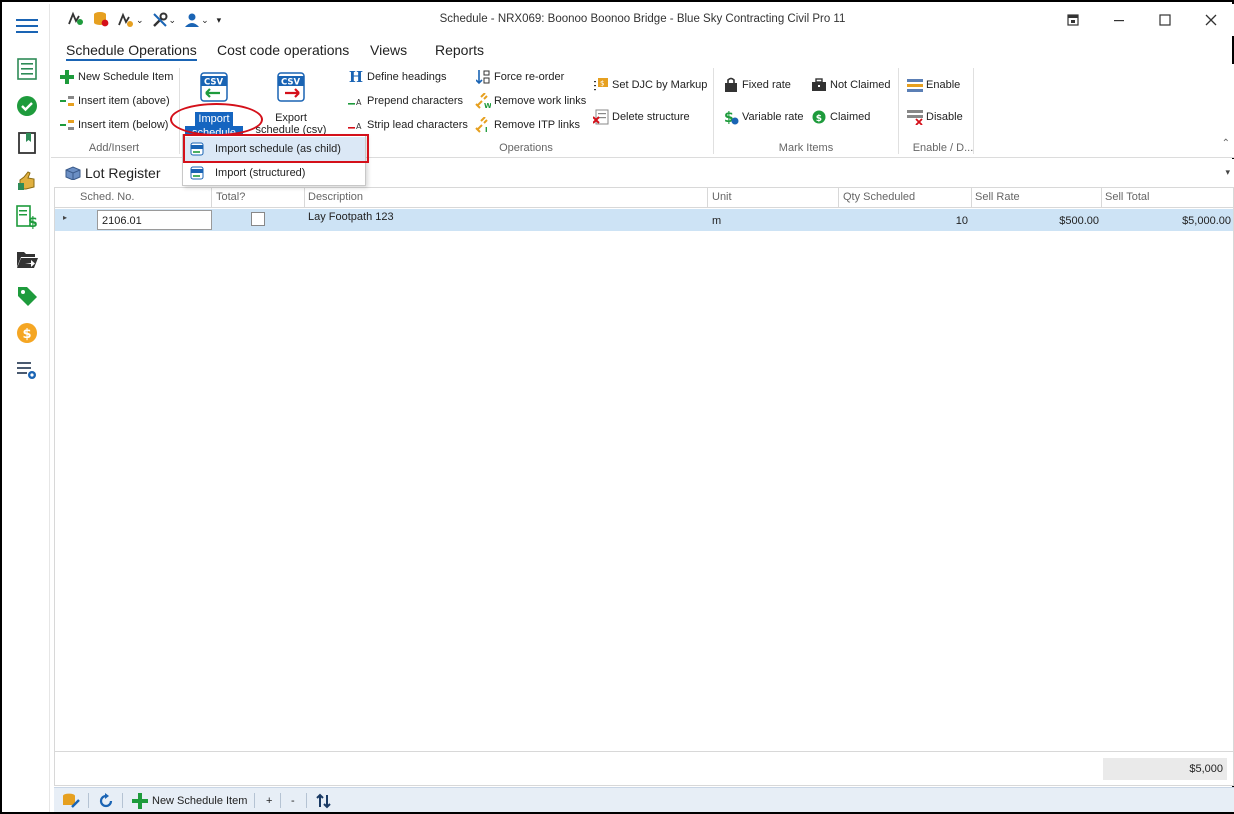 This screenshot has height=814, width=1234. What do you see at coordinates (483, 77) in the screenshot?
I see `sort-icon` at bounding box center [483, 77].